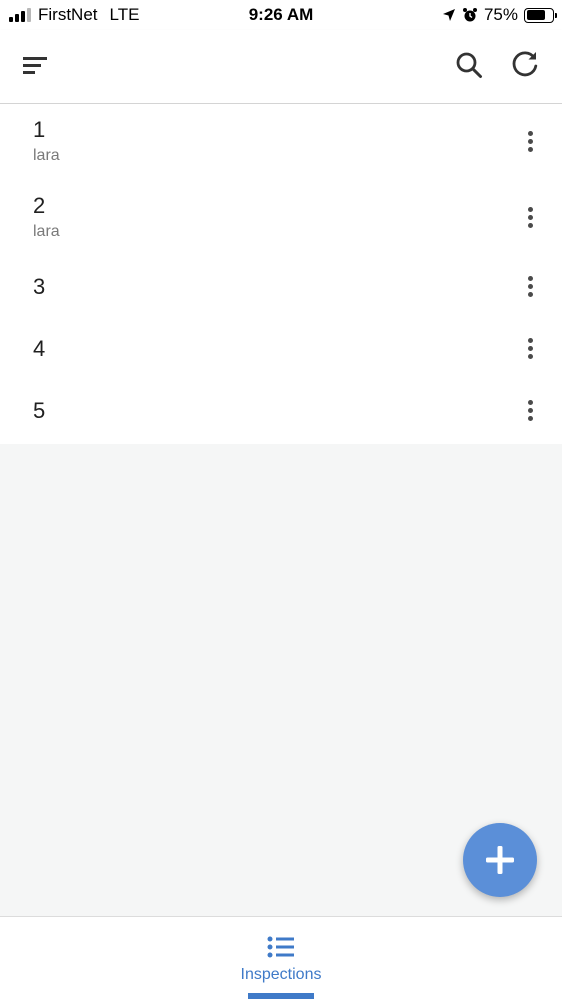  I want to click on item-title: 1, so click(39, 129).